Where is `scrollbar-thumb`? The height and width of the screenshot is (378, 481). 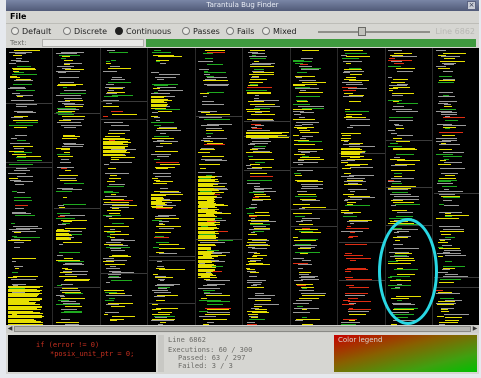
scrollbar-thumb is located at coordinates (242, 329).